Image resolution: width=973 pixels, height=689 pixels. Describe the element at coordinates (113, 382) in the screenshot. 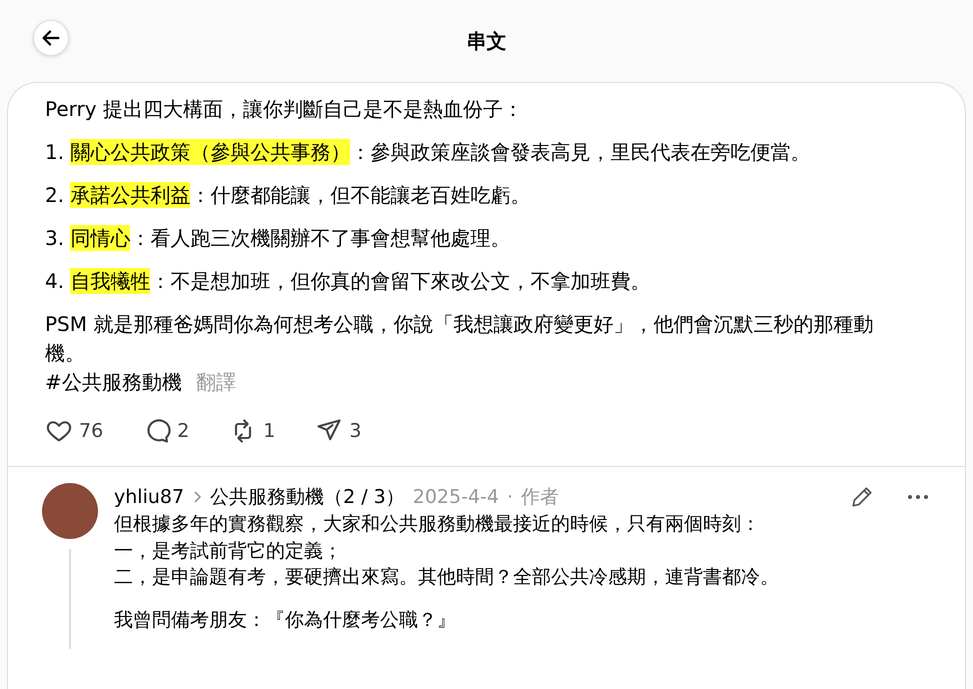

I see `hashtag-link: #公共服務動機` at that location.